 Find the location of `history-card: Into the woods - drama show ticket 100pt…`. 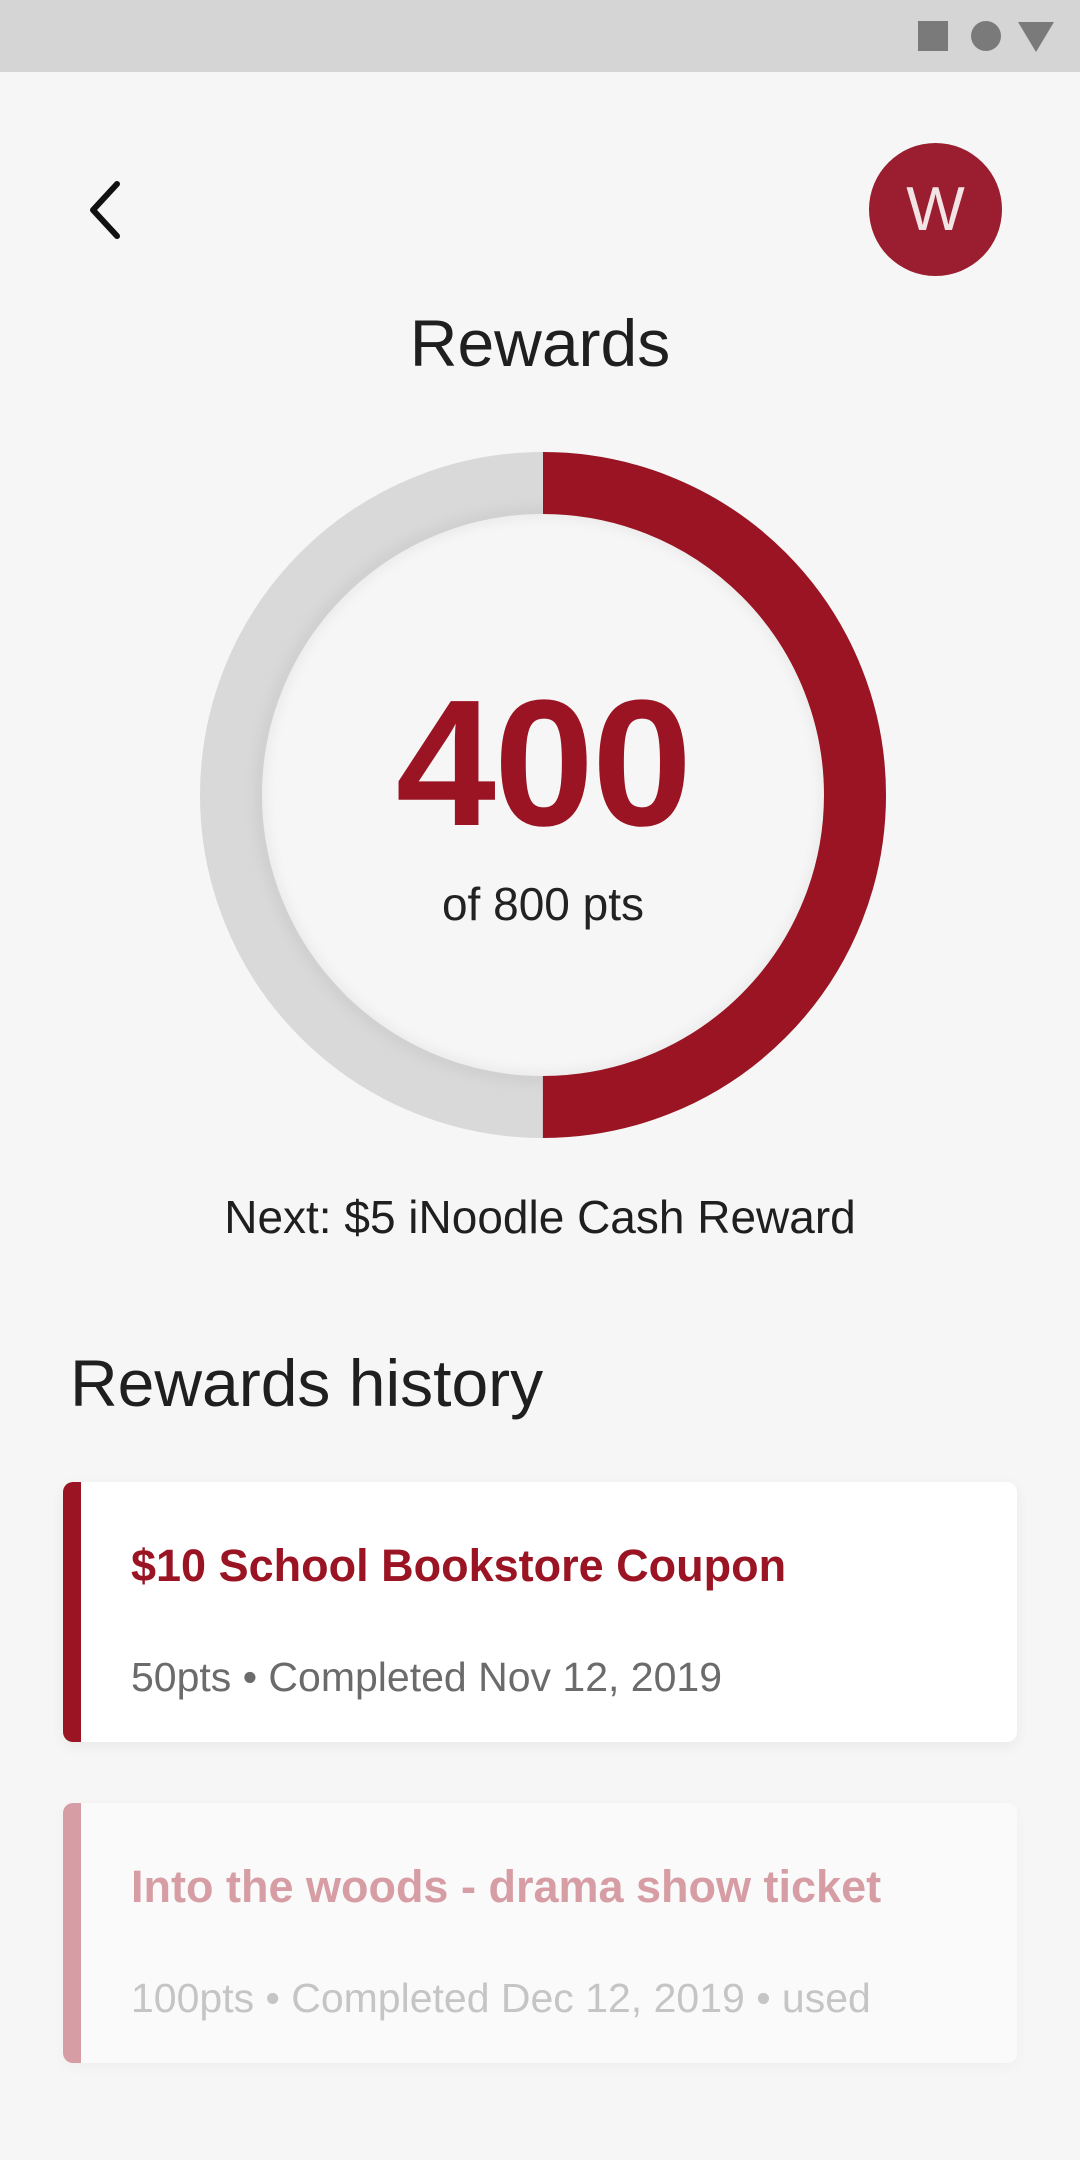

history-card: Into the woods - drama show ticket 100pt… is located at coordinates (540, 1933).